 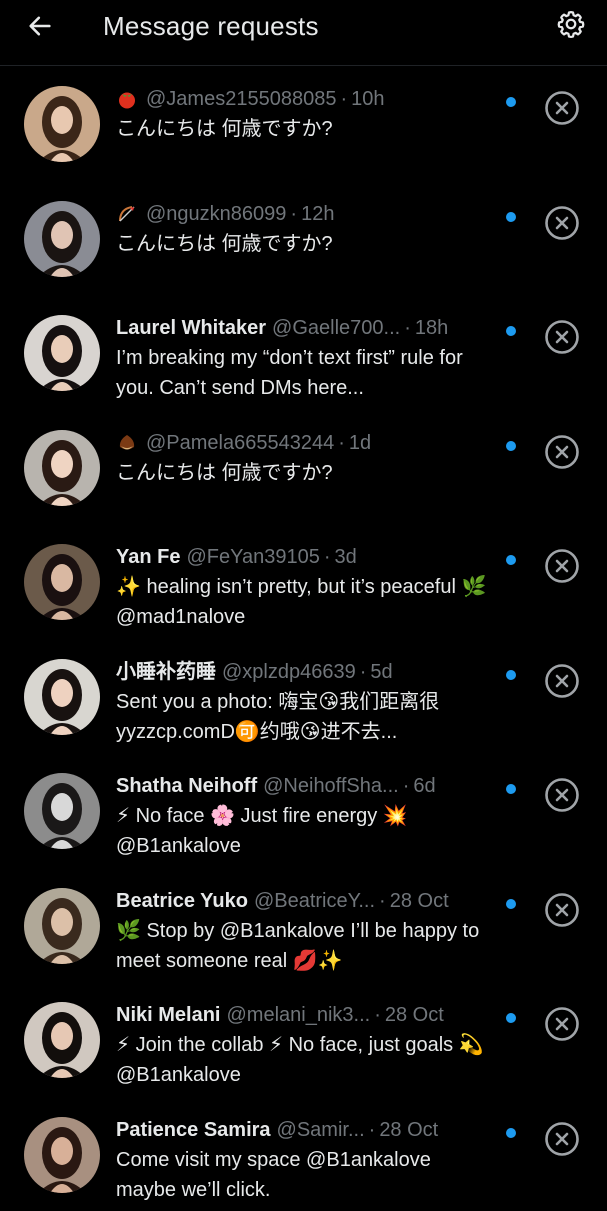 I want to click on sender-handle: @Pamela665543244, so click(x=240, y=443).